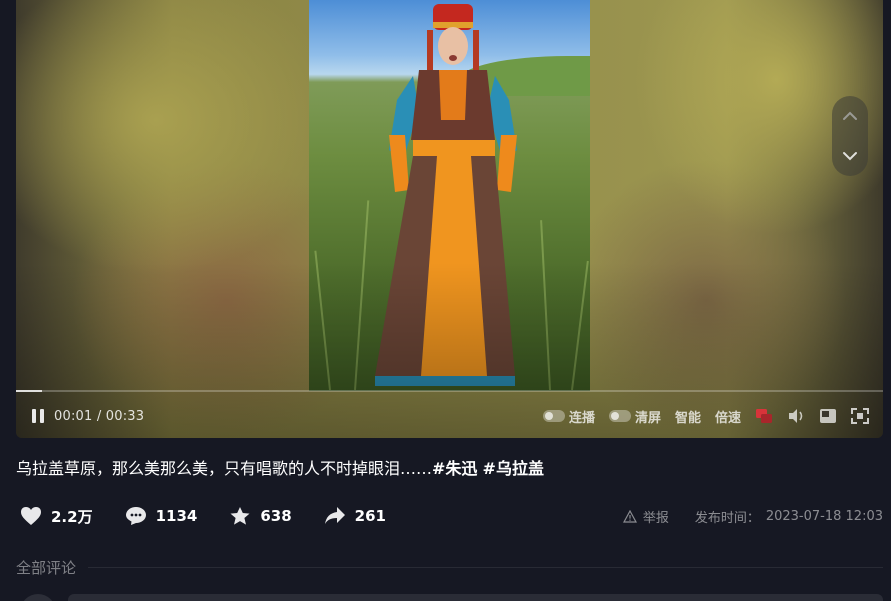 Image resolution: width=891 pixels, height=601 pixels. Describe the element at coordinates (728, 416) in the screenshot. I see `speed-button: 倍速` at that location.